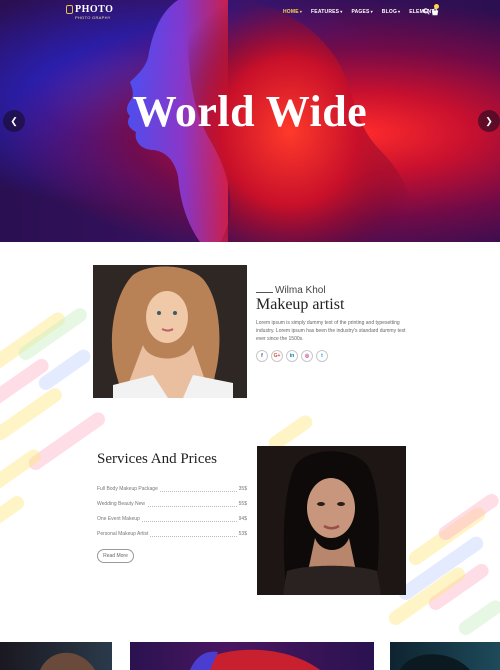  Describe the element at coordinates (391, 12) in the screenshot. I see `menu-item-blog: BLOG▾` at that location.